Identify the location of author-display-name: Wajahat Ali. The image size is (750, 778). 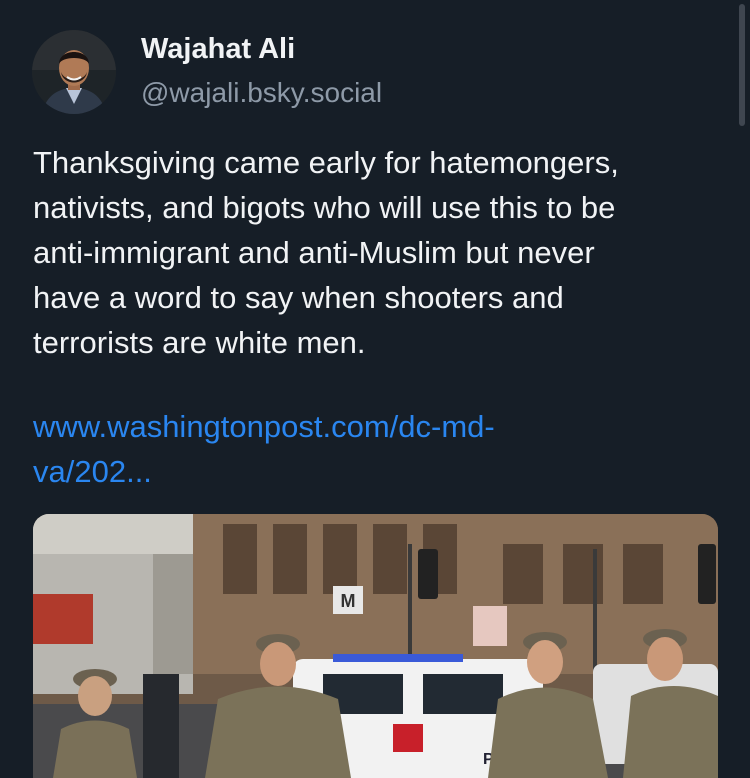
(218, 49).